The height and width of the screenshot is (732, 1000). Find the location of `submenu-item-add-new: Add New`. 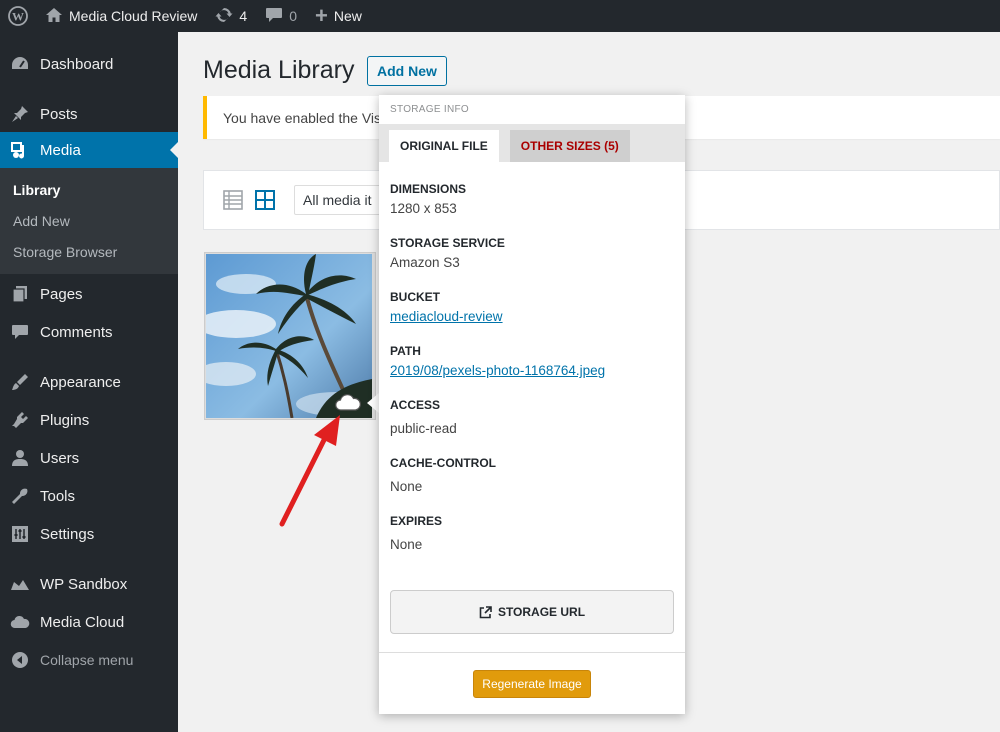

submenu-item-add-new: Add New is located at coordinates (89, 220).